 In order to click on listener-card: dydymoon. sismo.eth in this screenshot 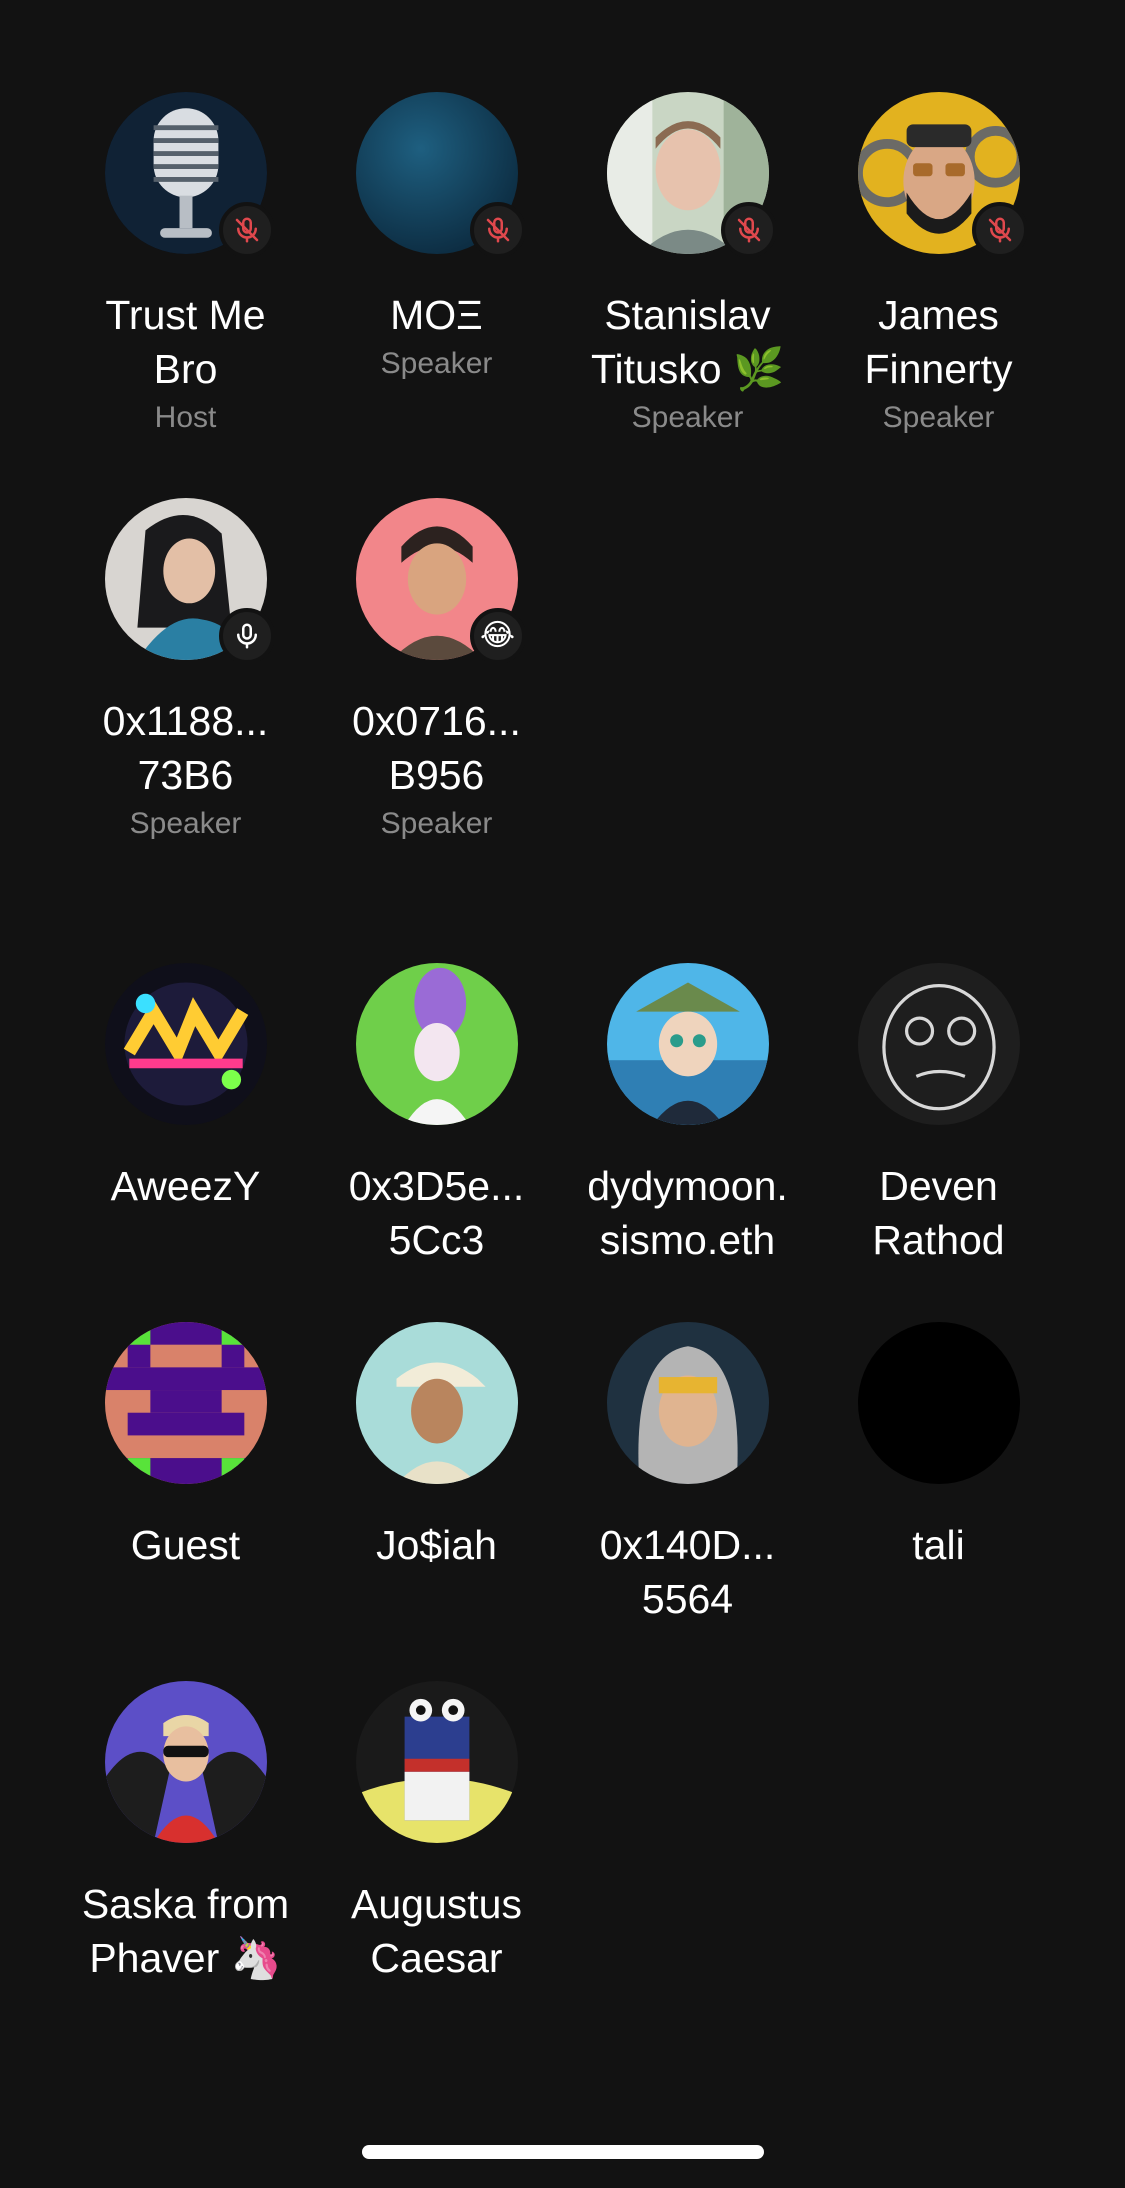, I will do `click(687, 1142)`.